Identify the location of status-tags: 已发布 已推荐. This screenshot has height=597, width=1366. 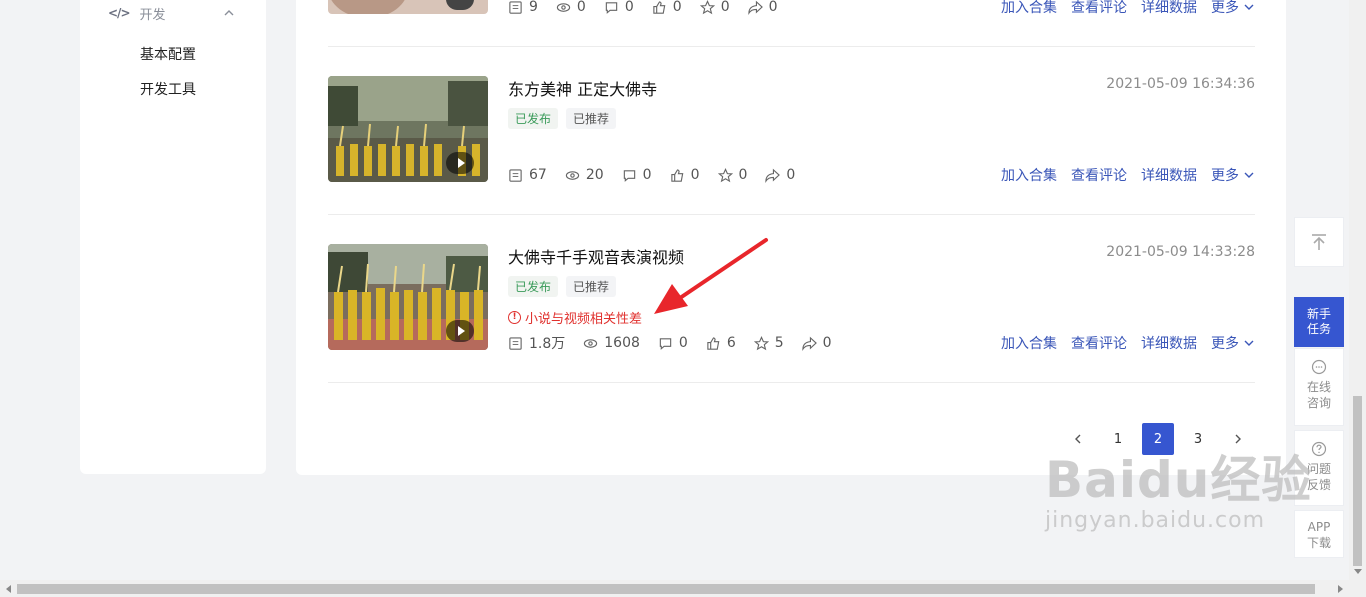
(562, 118).